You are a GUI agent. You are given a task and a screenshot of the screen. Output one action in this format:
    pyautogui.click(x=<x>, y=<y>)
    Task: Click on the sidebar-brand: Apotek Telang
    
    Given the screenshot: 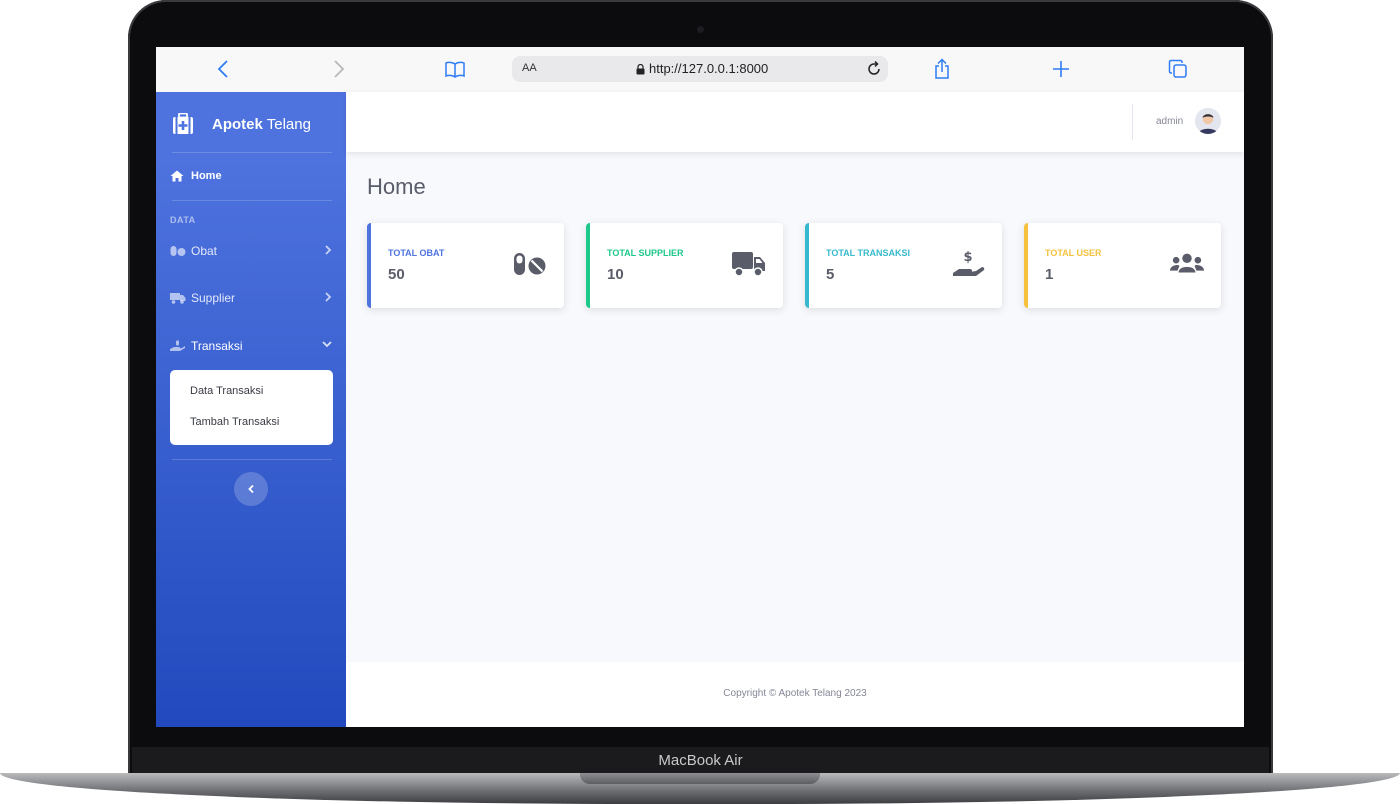 What is the action you would take?
    pyautogui.click(x=241, y=124)
    